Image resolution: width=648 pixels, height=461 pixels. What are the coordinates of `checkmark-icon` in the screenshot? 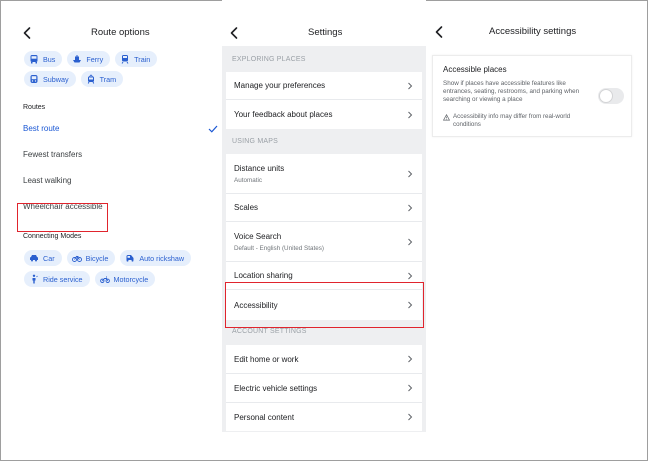 It's located at (213, 129).